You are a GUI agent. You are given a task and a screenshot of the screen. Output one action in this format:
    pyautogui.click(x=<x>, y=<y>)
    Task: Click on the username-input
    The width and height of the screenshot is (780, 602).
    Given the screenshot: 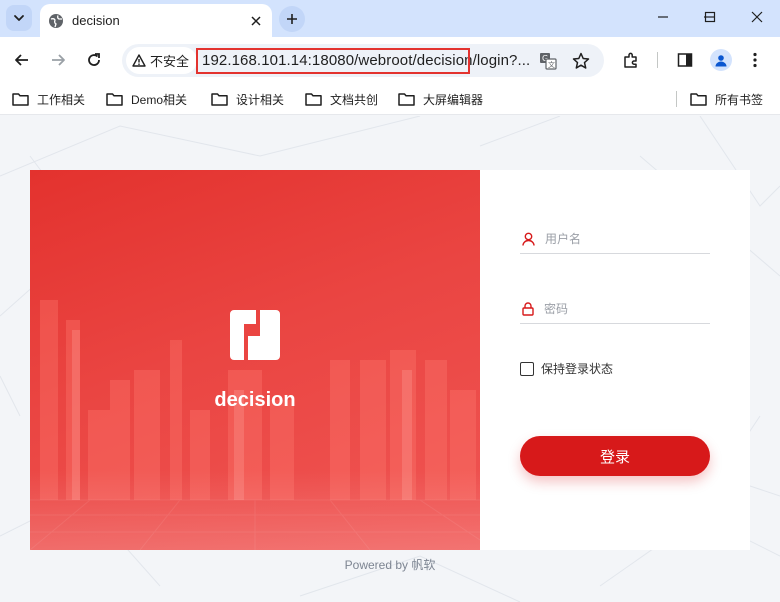 What is the action you would take?
    pyautogui.click(x=620, y=238)
    